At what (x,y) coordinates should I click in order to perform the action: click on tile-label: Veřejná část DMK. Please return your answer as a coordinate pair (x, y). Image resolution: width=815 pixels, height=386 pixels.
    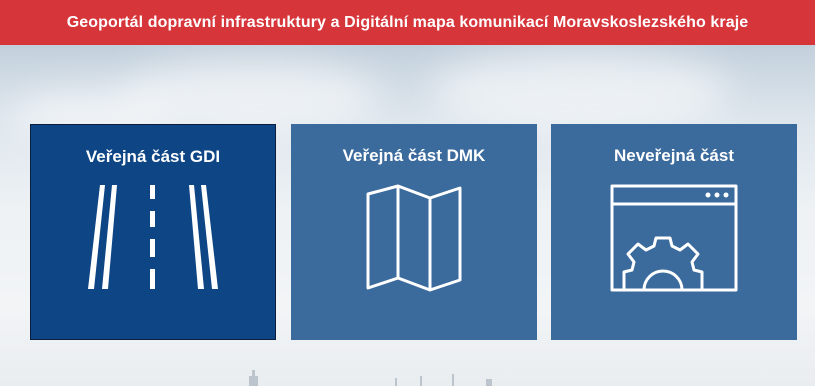
    Looking at the image, I should click on (414, 155).